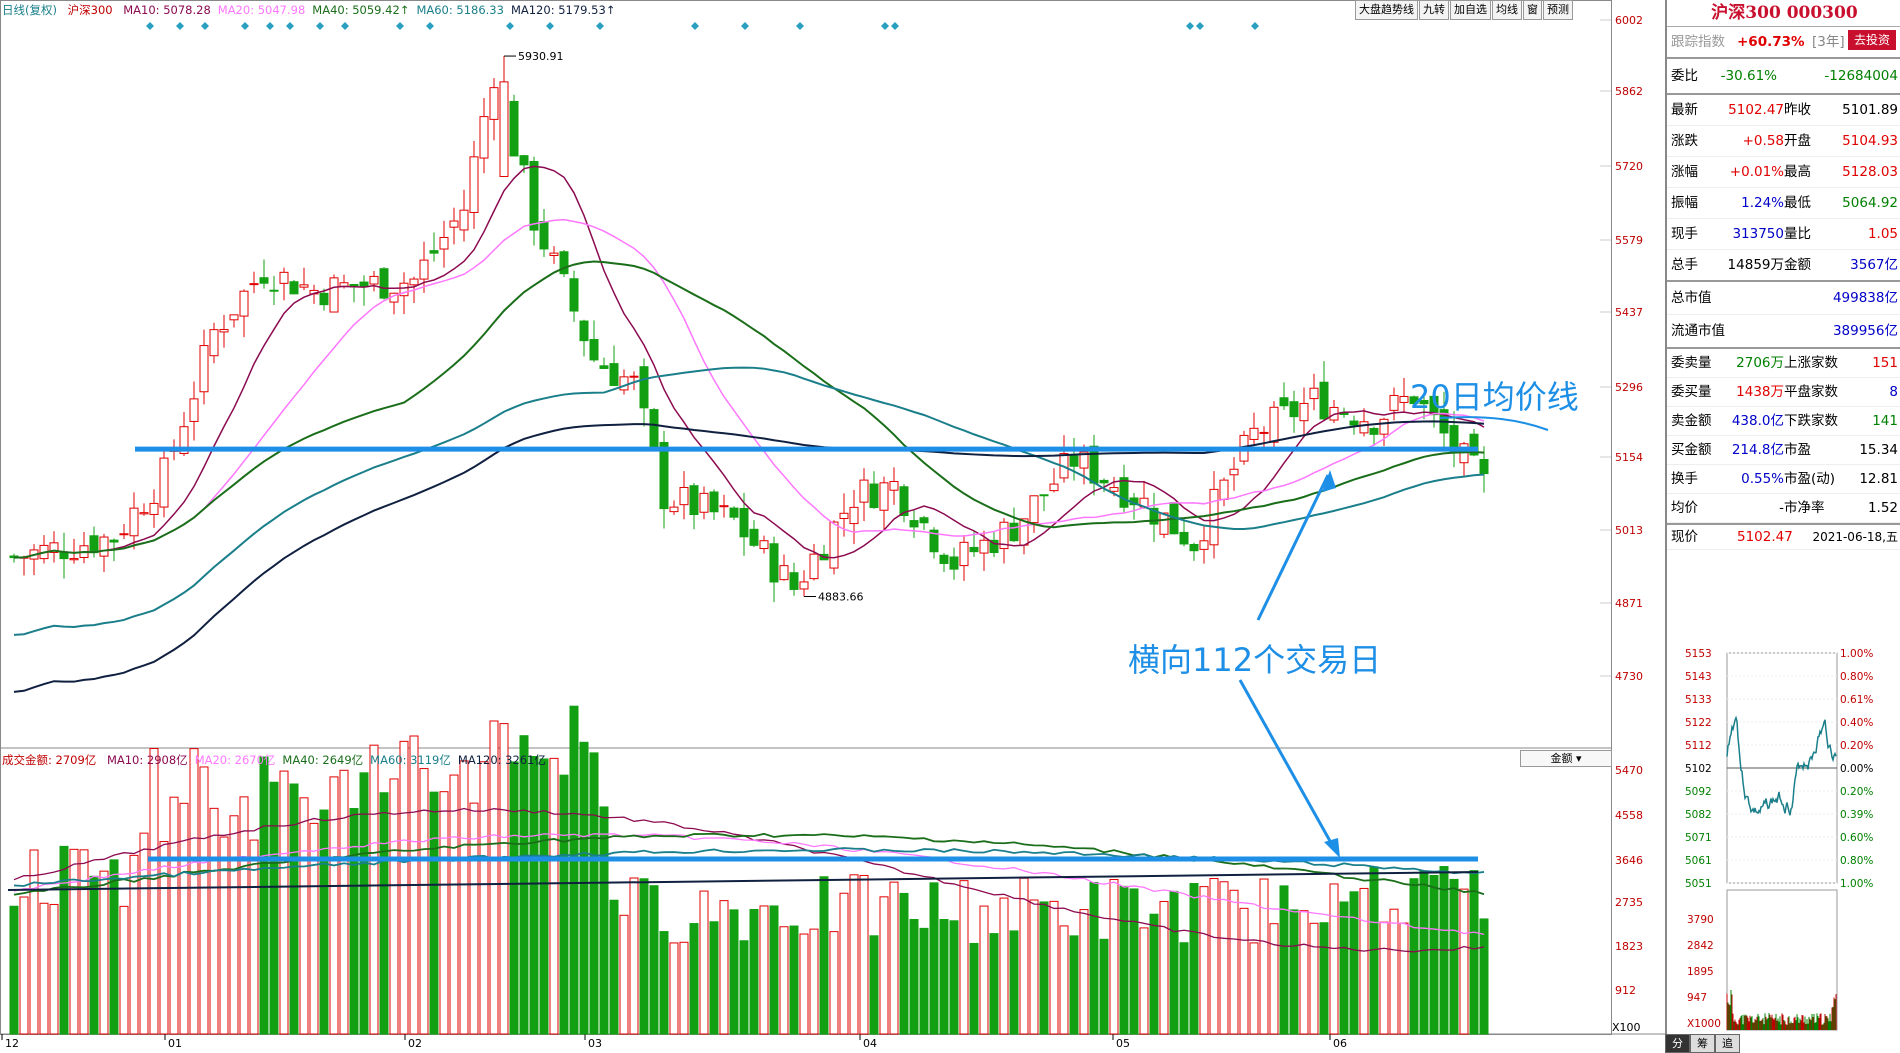 This screenshot has width=1900, height=1053. Describe the element at coordinates (1727, 1043) in the screenshot. I see `tab-track: 追` at that location.